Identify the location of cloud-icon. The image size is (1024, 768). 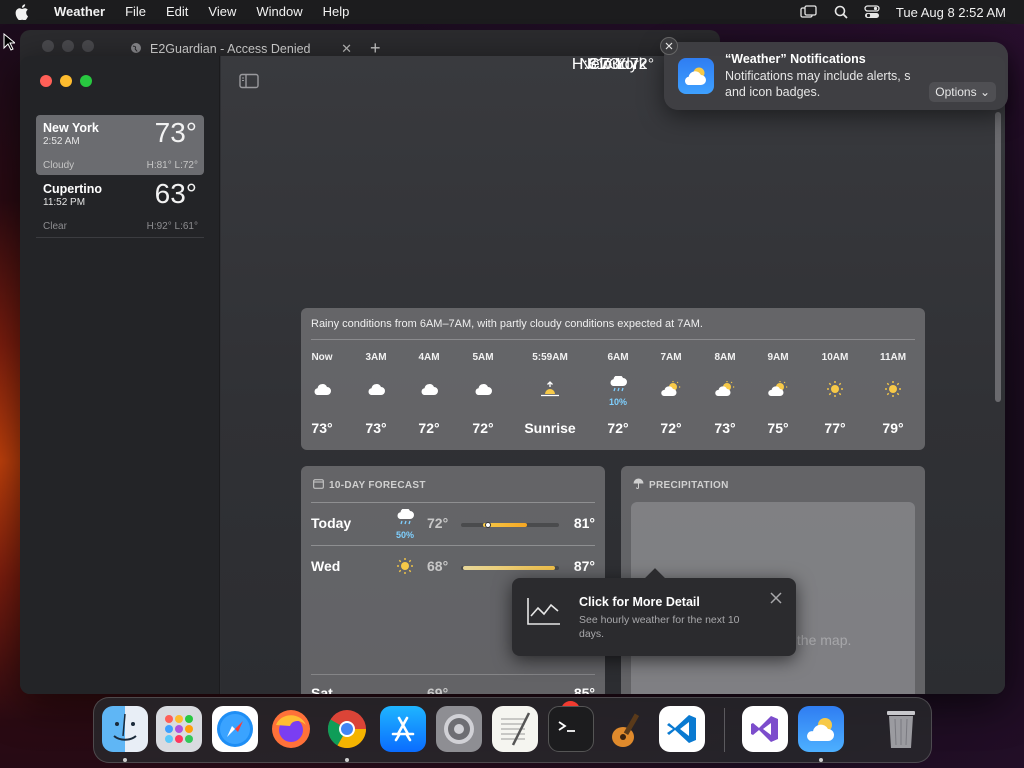
(376, 391).